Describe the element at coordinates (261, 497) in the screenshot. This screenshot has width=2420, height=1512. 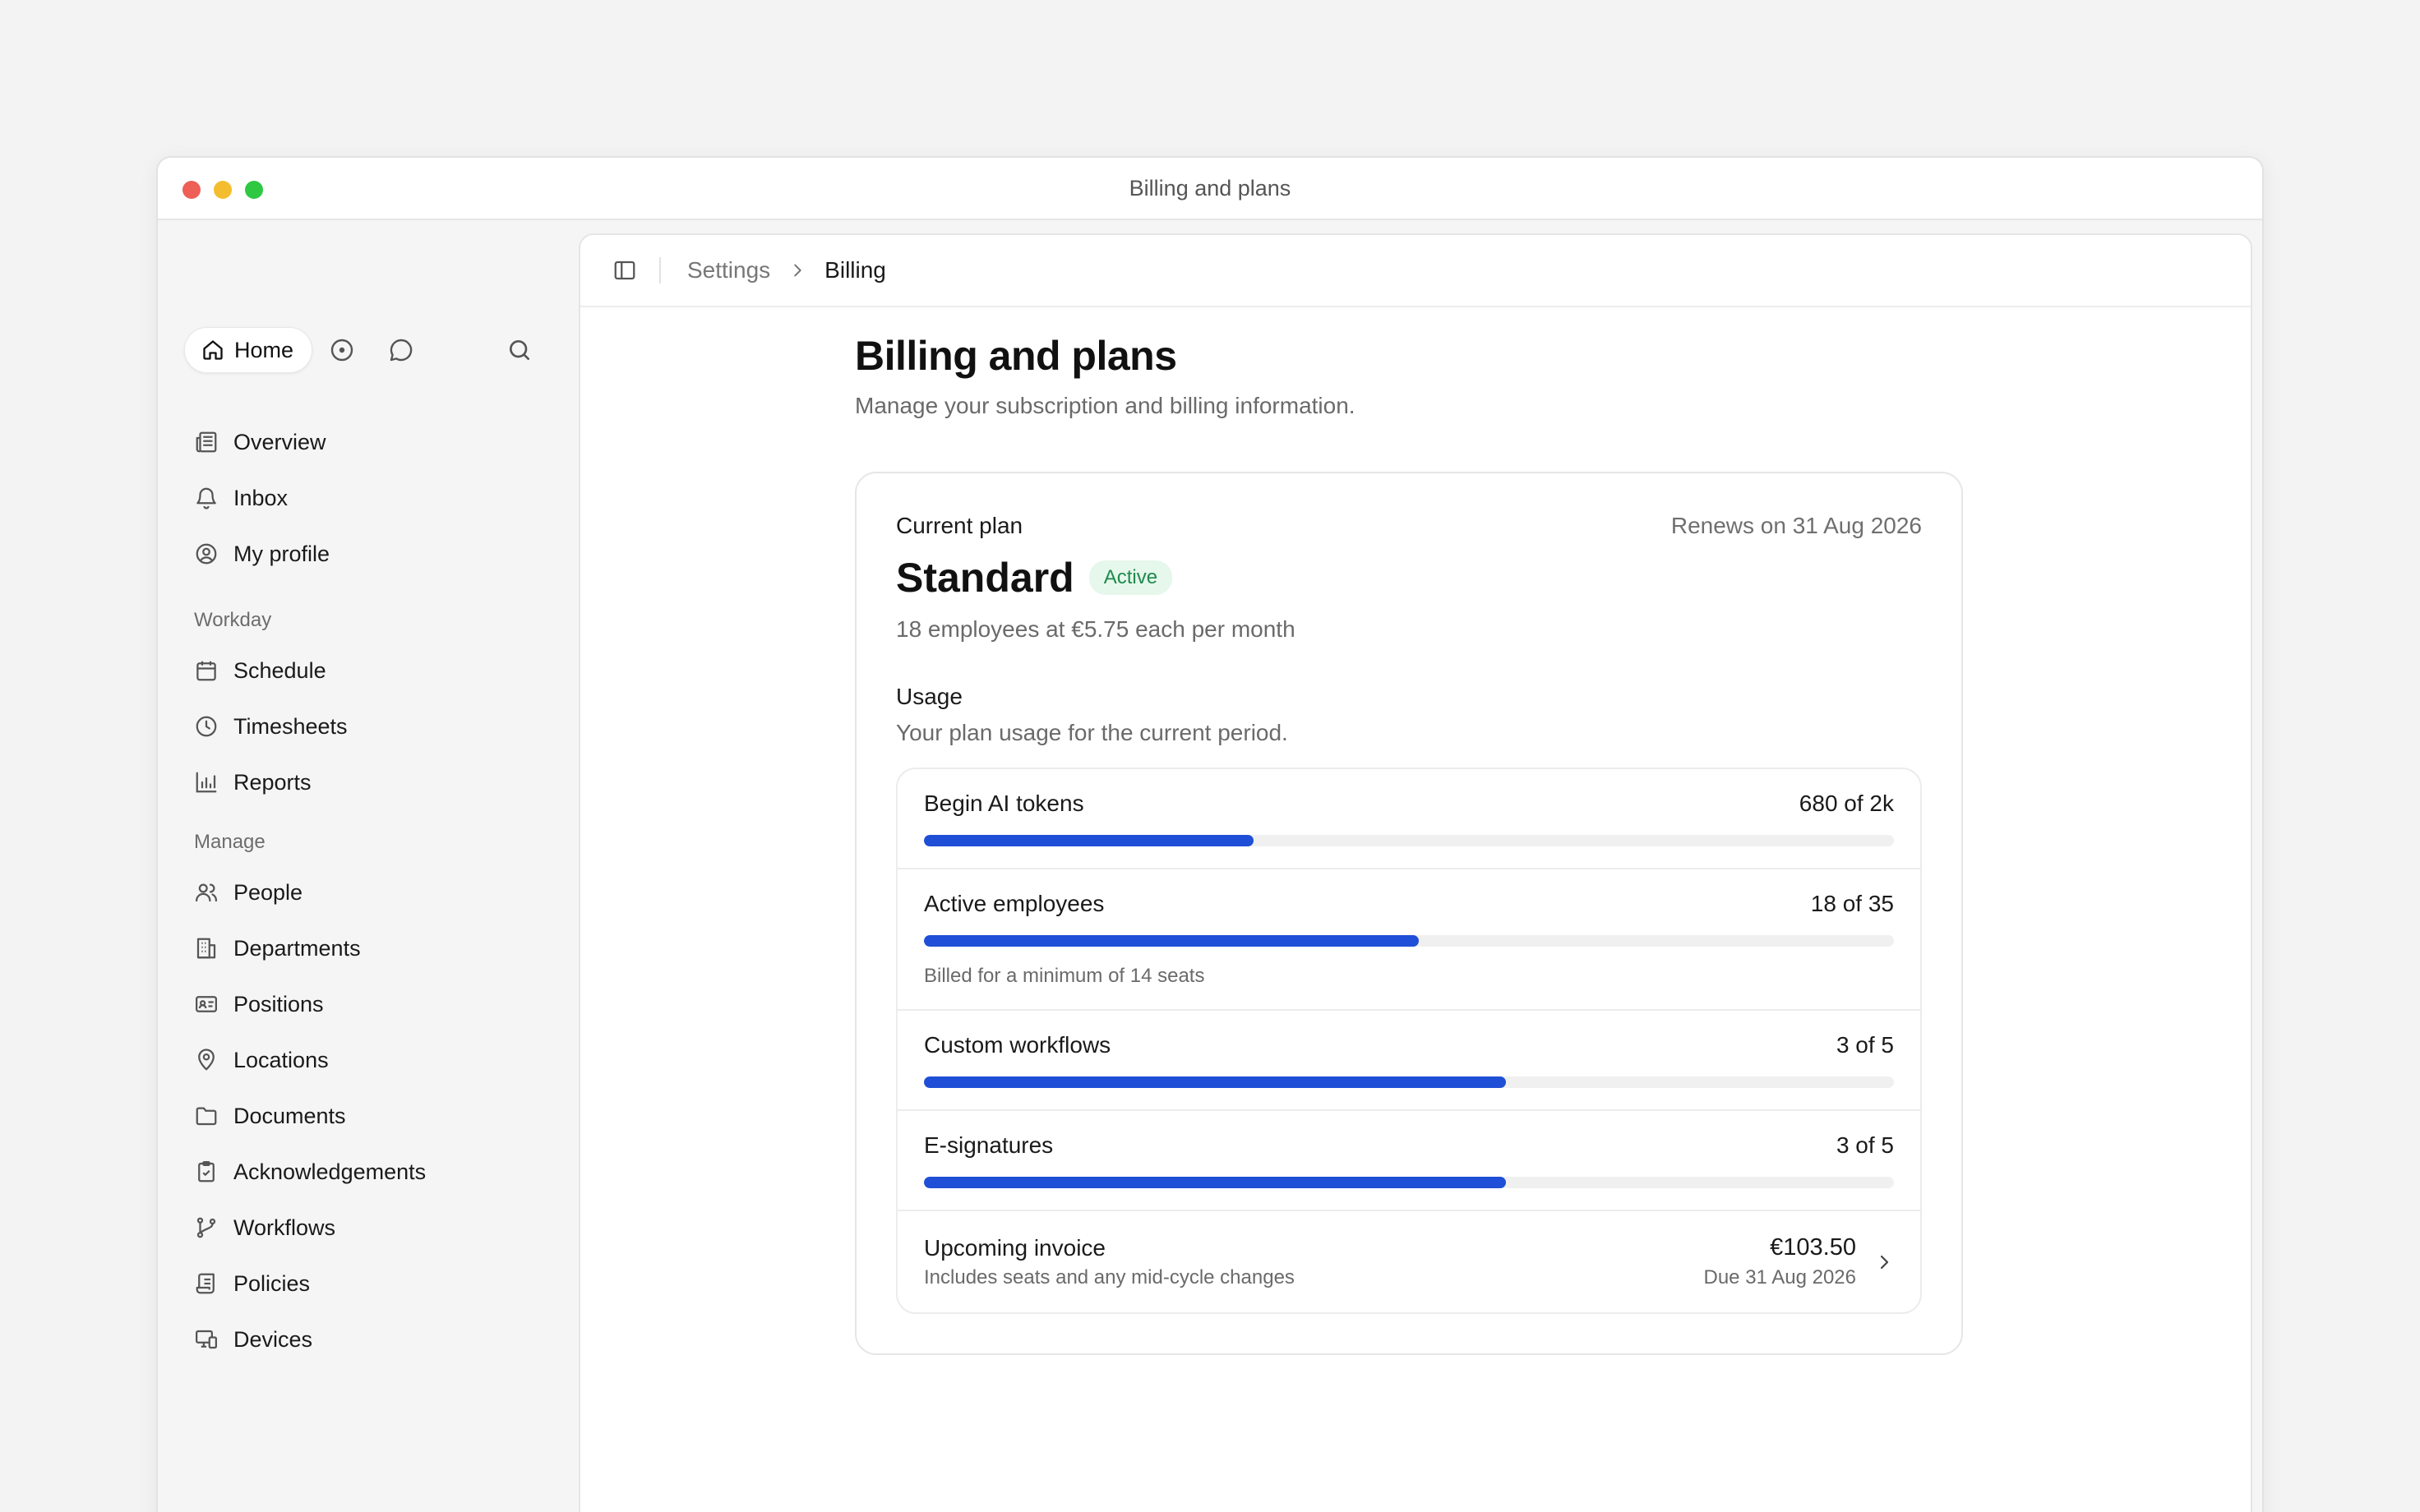
I see `sidebar-item-label: Inbox` at that location.